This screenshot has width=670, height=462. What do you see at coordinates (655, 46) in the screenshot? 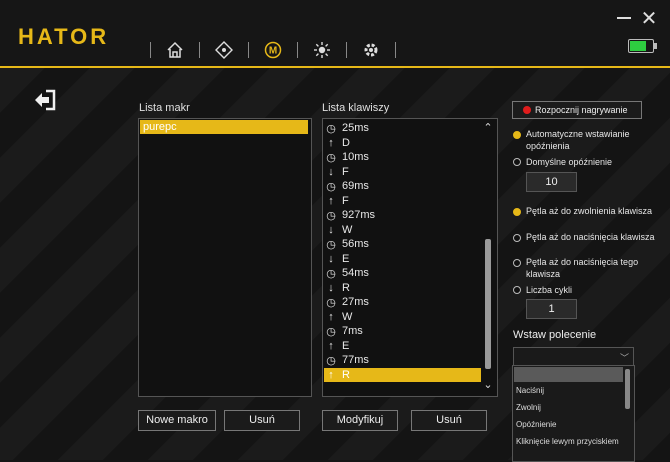
I see `battery-nub` at bounding box center [655, 46].